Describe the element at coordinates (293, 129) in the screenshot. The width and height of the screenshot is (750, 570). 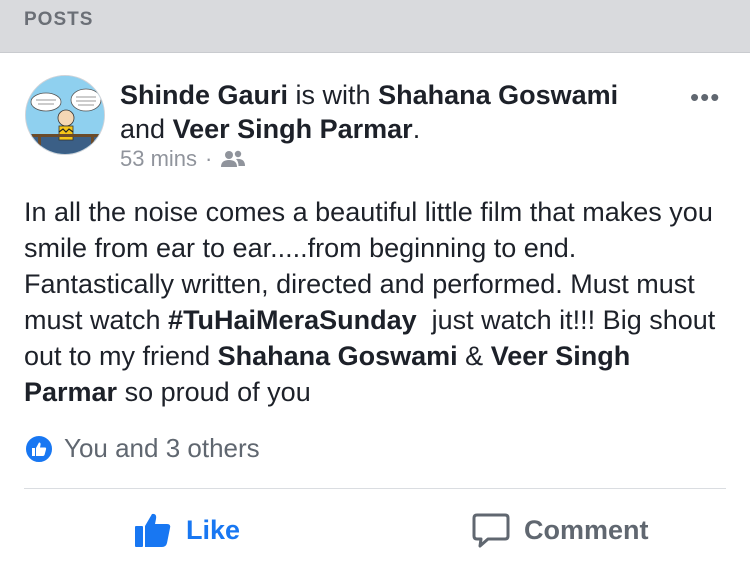
I see `tagged-friend-2: Veer Singh Parmar` at that location.